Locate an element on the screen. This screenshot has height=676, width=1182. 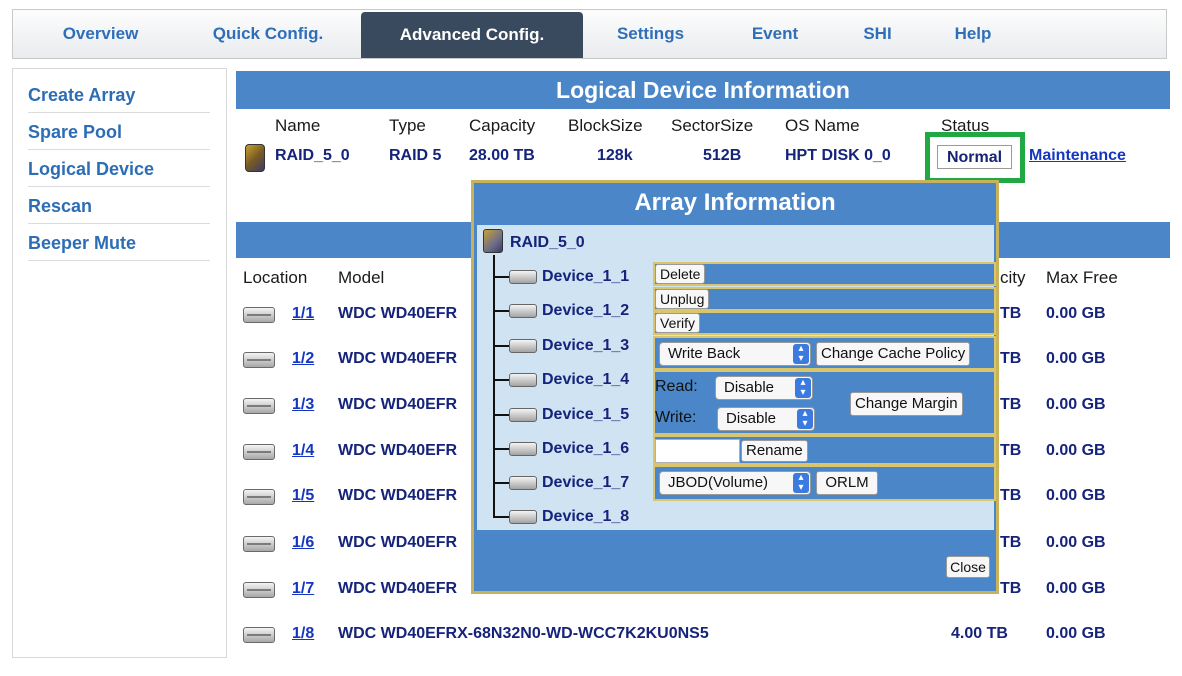
device-location-link: 1/6 is located at coordinates (303, 543).